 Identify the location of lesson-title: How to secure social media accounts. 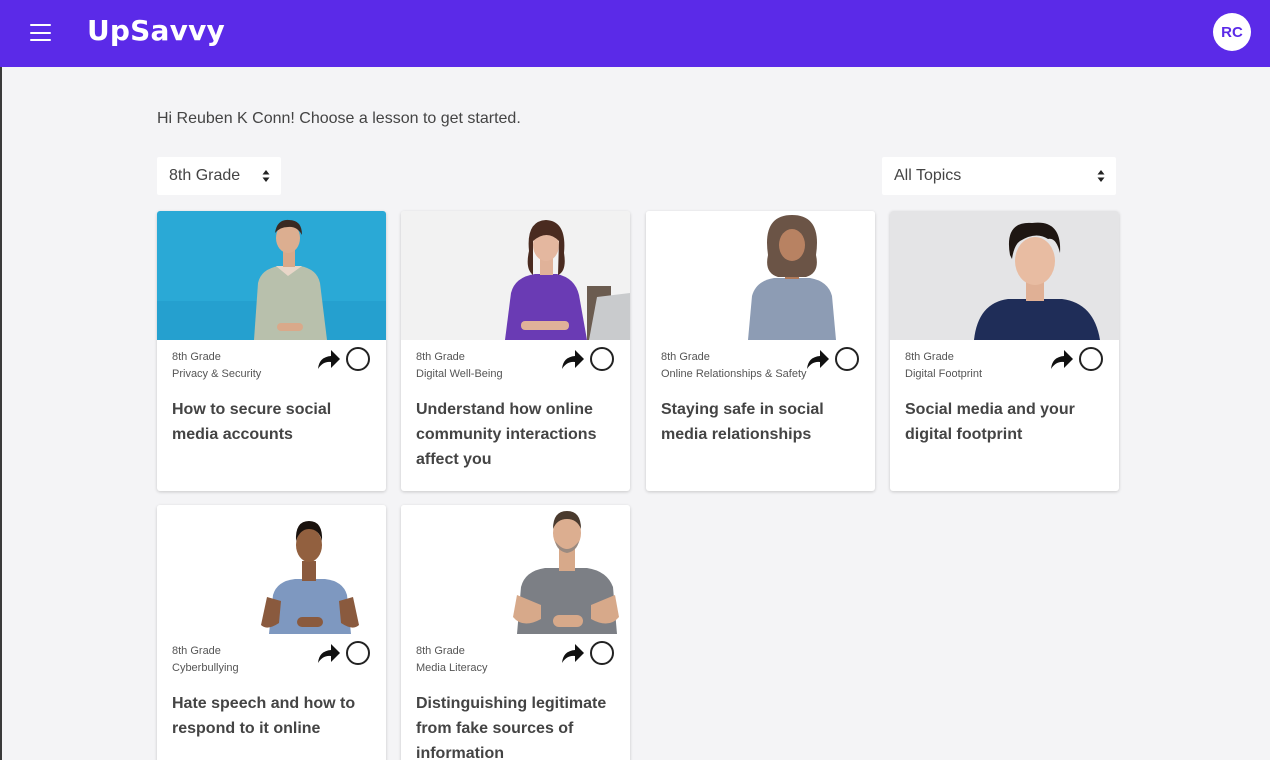
(272, 422).